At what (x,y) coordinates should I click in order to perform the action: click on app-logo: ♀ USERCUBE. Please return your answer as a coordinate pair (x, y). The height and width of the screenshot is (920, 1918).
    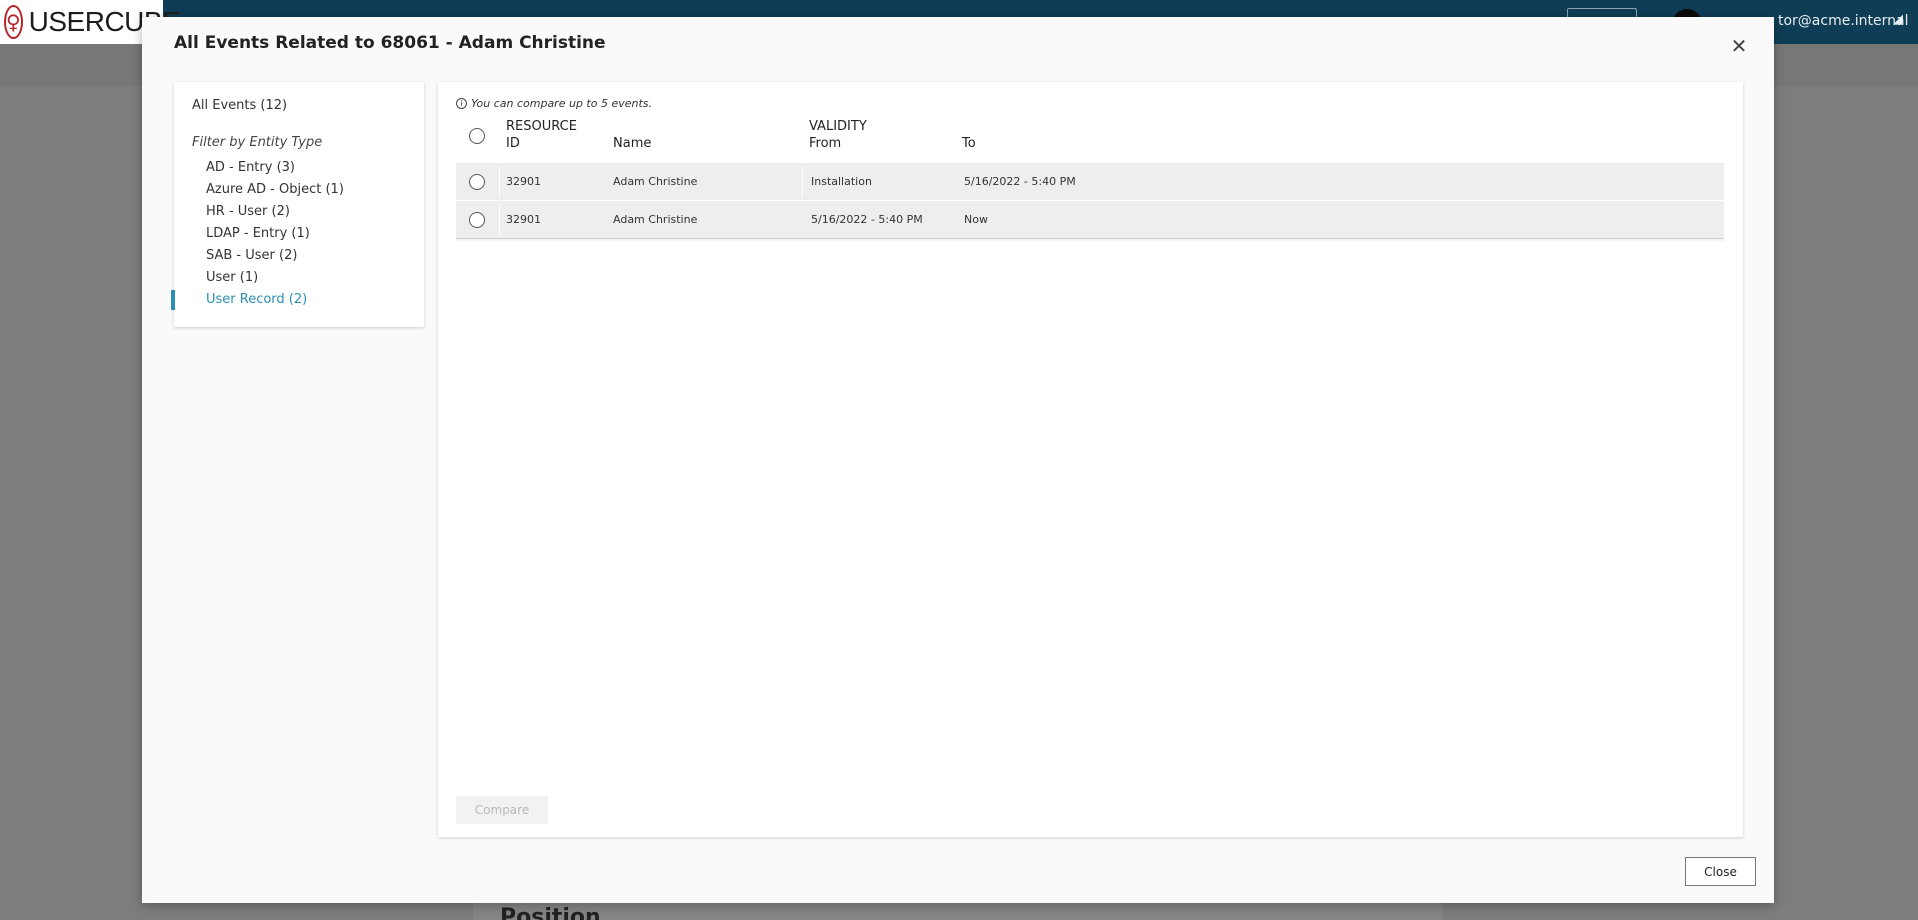
    Looking at the image, I should click on (90, 22).